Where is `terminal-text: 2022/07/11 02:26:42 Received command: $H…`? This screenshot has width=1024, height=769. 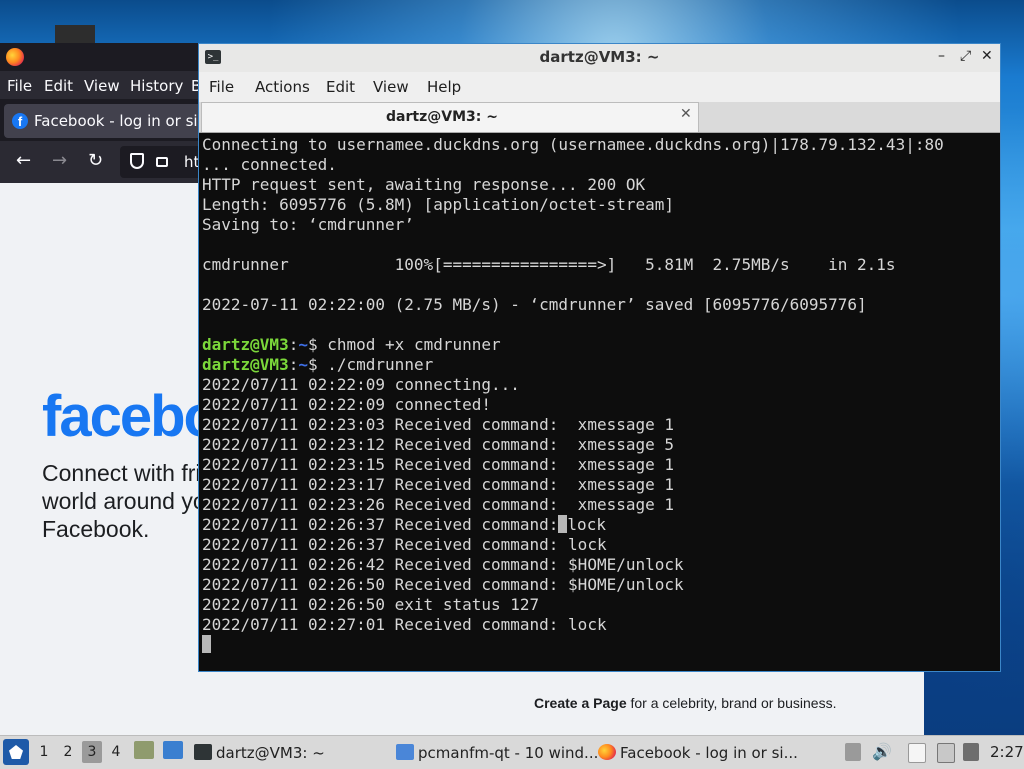
terminal-text: 2022/07/11 02:26:42 Received command: $H… is located at coordinates (443, 564).